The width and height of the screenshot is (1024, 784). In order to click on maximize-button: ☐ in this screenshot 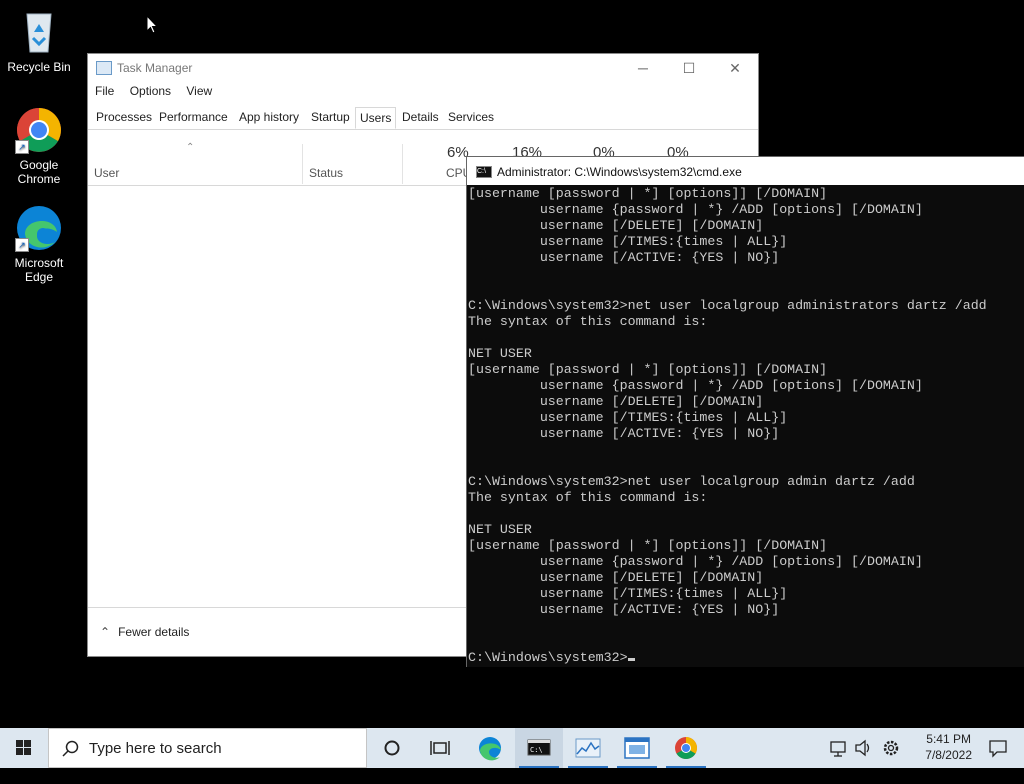, I will do `click(689, 68)`.